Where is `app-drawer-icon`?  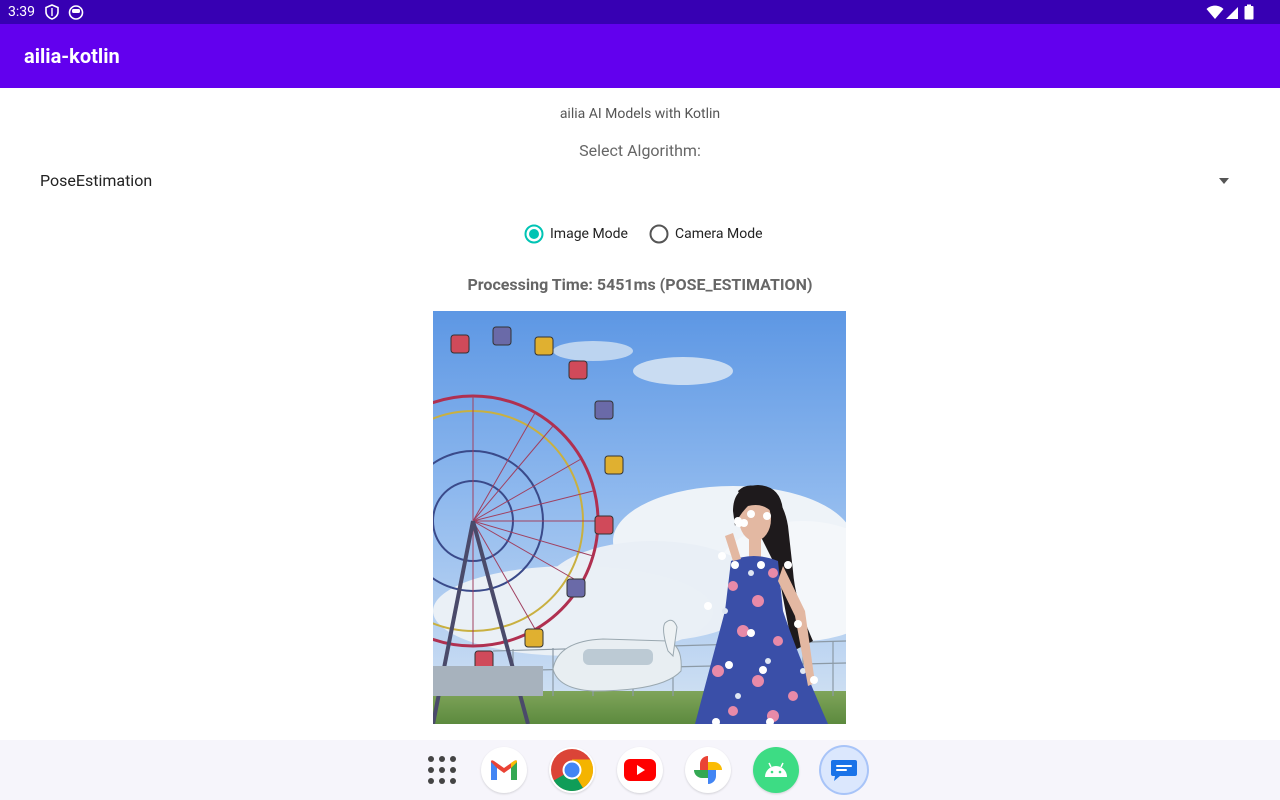
app-drawer-icon is located at coordinates (442, 770).